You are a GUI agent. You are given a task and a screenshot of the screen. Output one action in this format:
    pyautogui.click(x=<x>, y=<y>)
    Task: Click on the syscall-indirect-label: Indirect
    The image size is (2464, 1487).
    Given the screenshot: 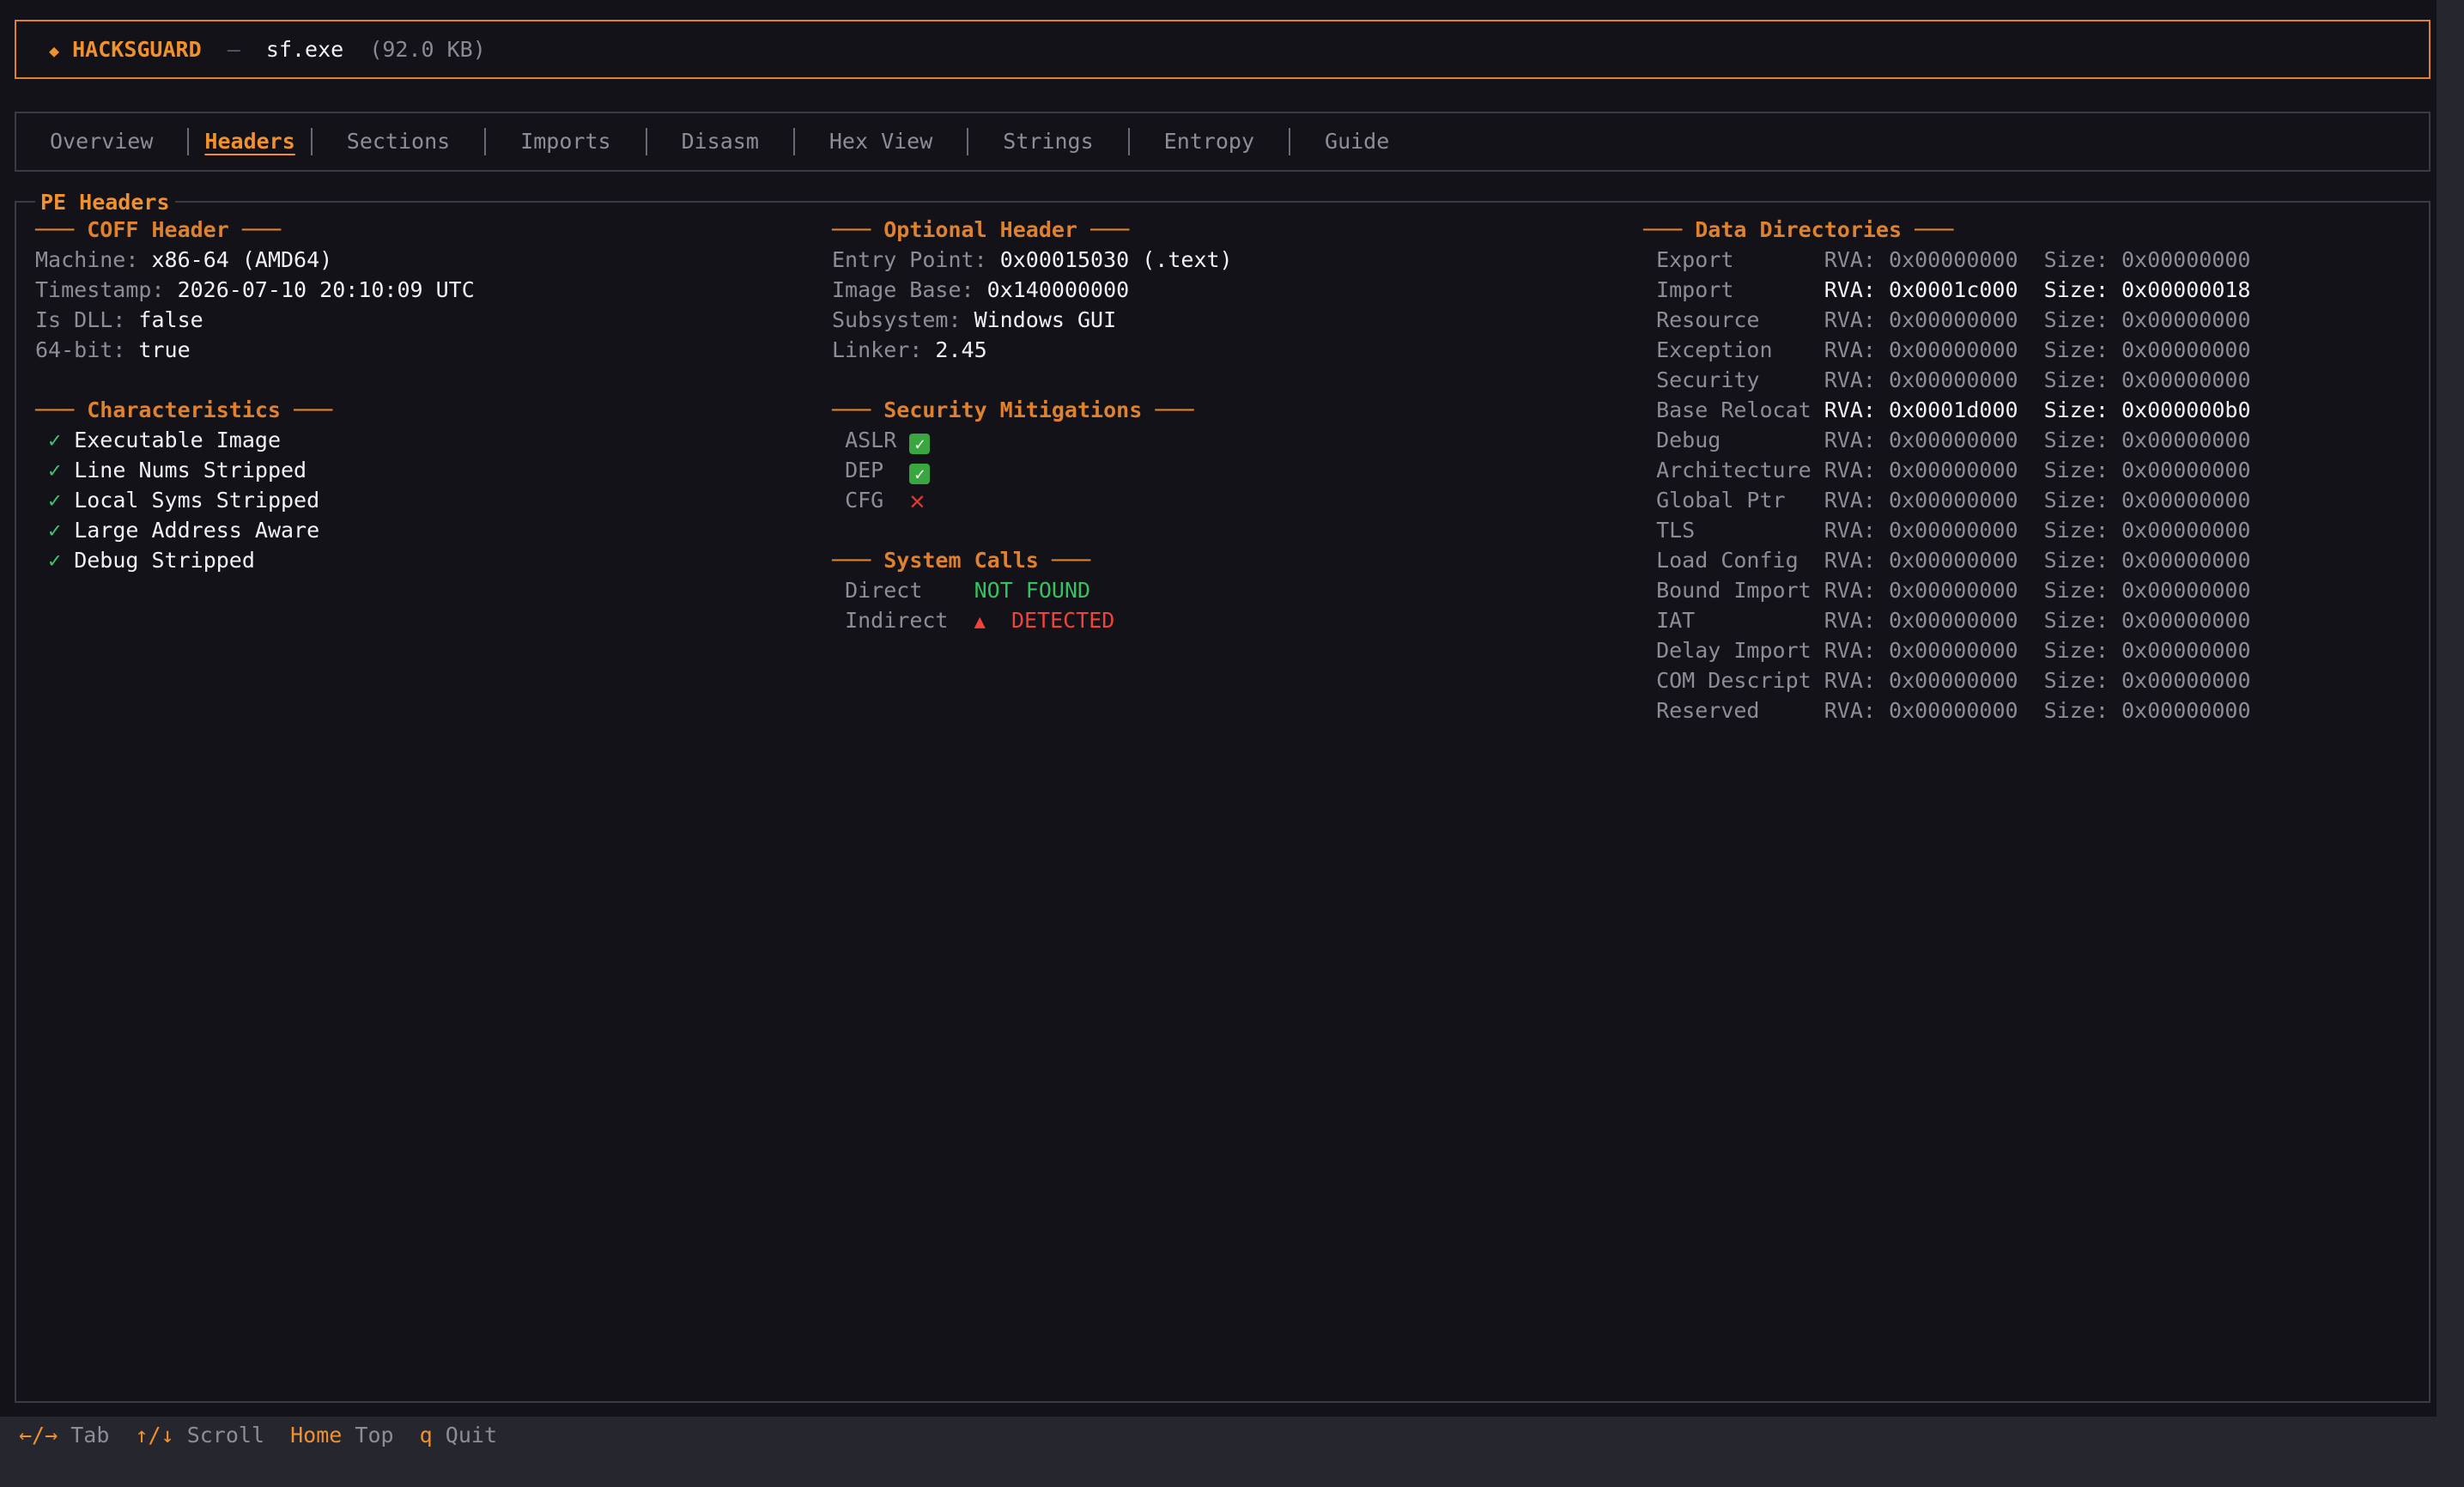 What is the action you would take?
    pyautogui.click(x=897, y=620)
    